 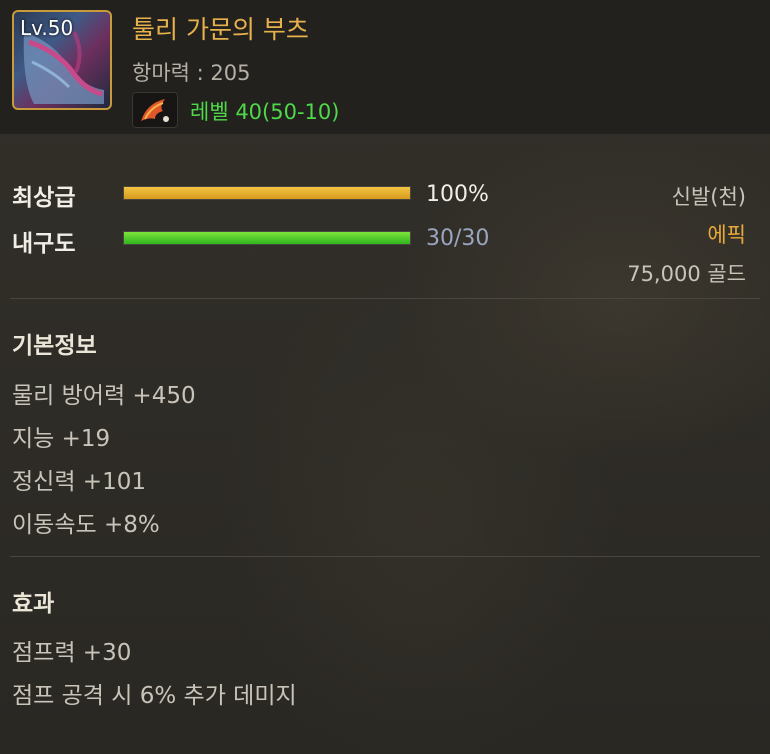 I want to click on durability-bar-fill, so click(x=267, y=238).